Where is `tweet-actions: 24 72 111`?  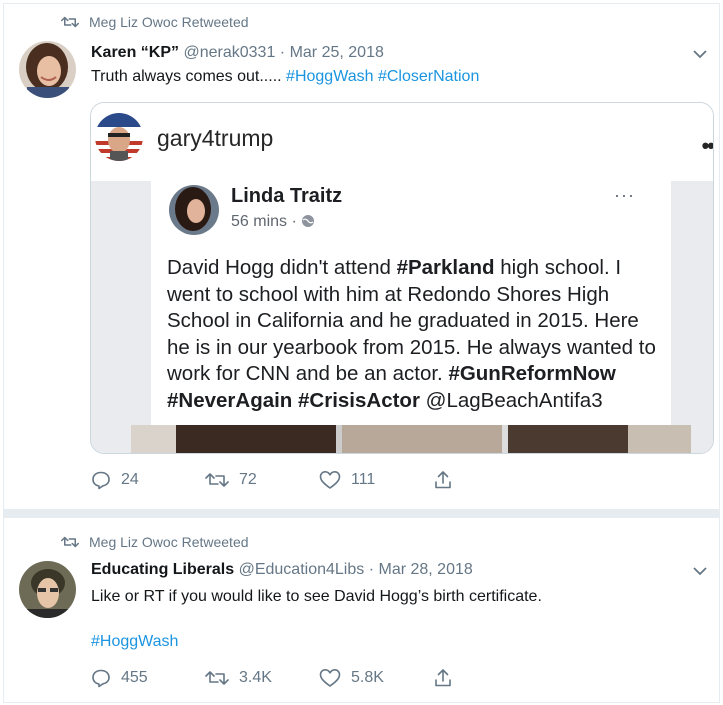
tweet-actions: 24 72 111 is located at coordinates (319, 480).